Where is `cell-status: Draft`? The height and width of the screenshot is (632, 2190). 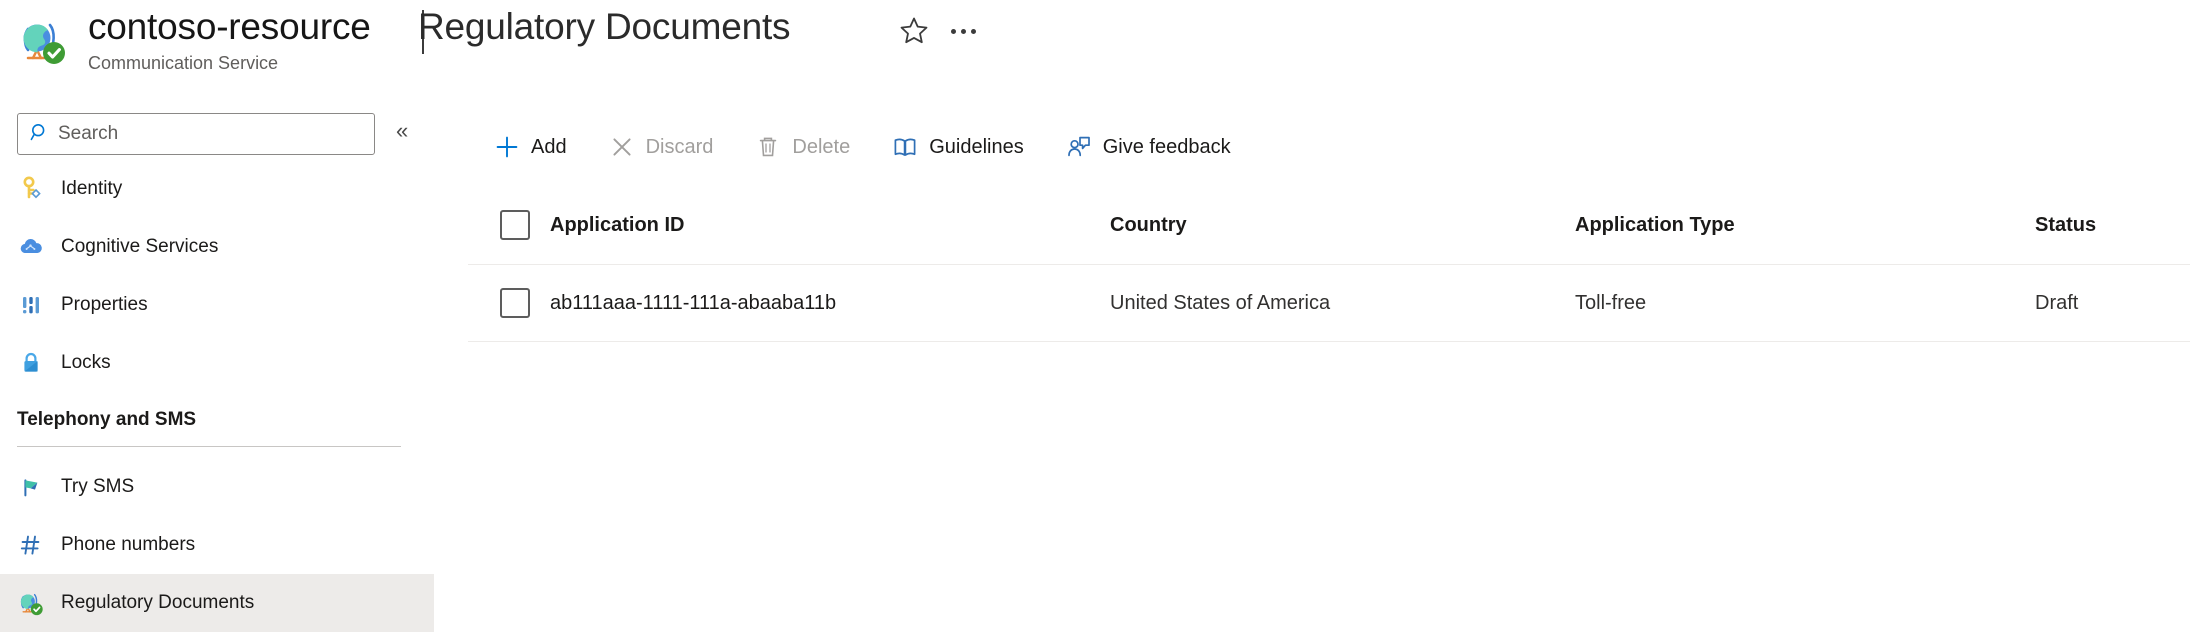 cell-status: Draft is located at coordinates (2057, 302).